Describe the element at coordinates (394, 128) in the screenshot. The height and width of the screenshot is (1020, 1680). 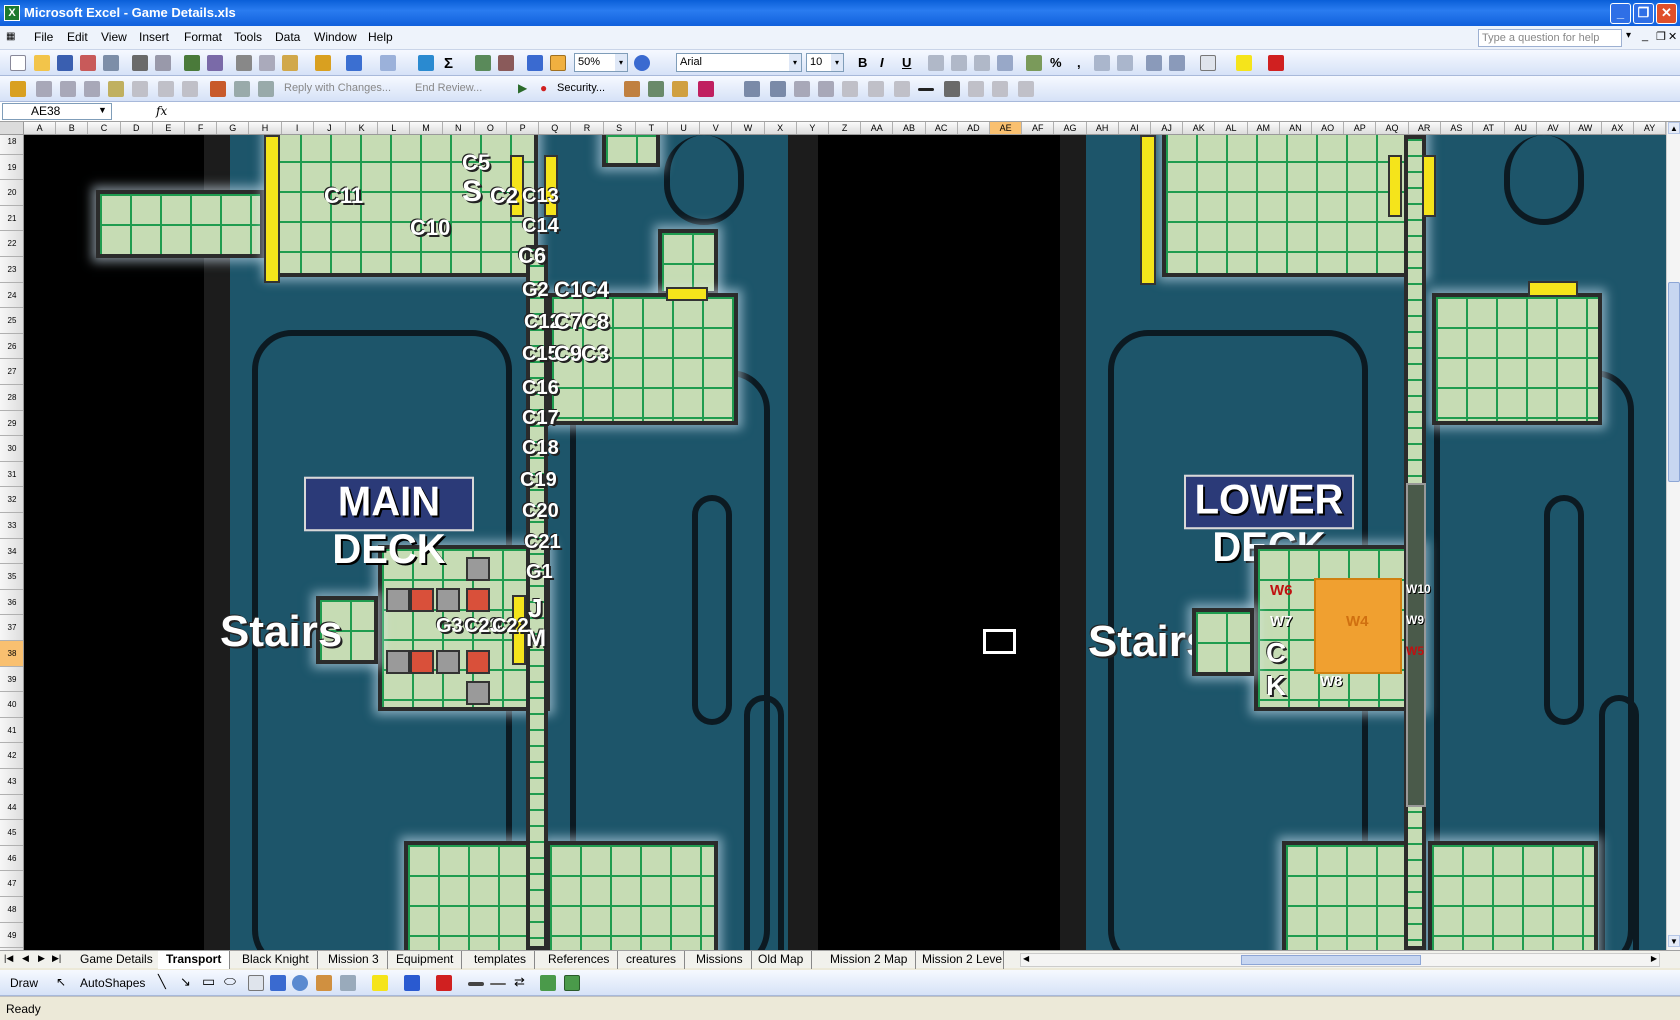
I see `column-header-l: L` at that location.